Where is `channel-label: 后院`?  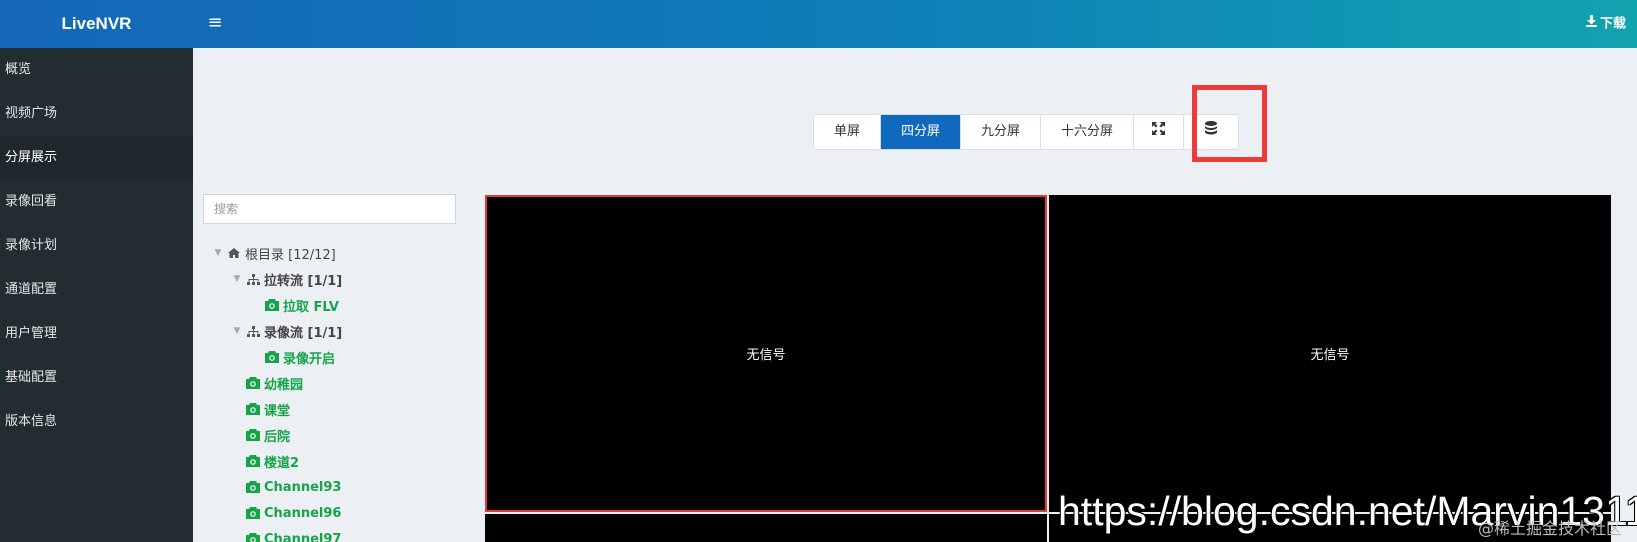 channel-label: 后院 is located at coordinates (277, 437).